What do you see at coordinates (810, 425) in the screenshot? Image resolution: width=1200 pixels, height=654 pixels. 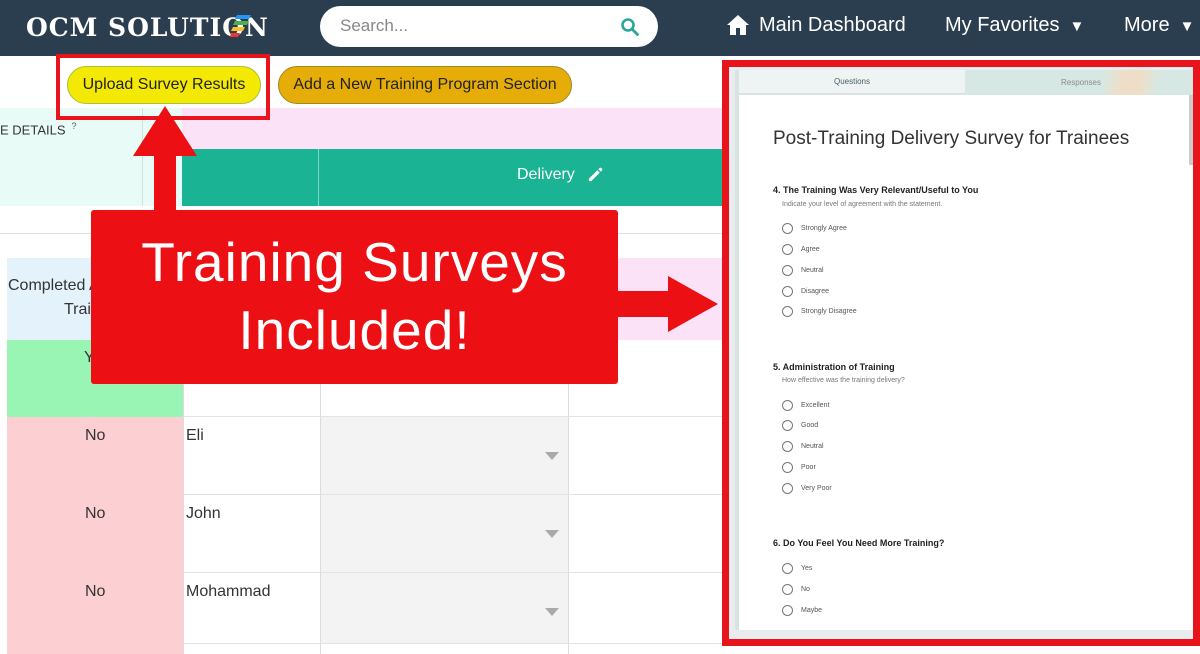 I see `radio-option-label: Good` at bounding box center [810, 425].